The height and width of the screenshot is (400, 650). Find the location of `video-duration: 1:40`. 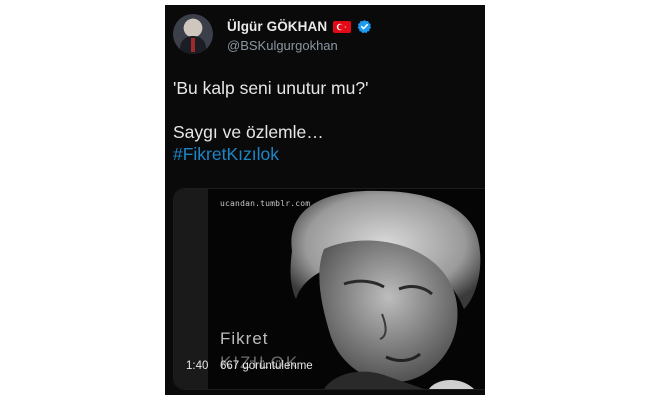

video-duration: 1:40 is located at coordinates (197, 366).